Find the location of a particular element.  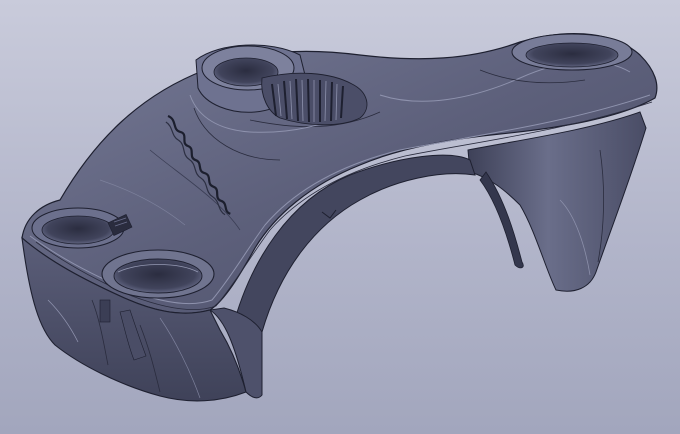

right-fork-leg is located at coordinates (557, 201).